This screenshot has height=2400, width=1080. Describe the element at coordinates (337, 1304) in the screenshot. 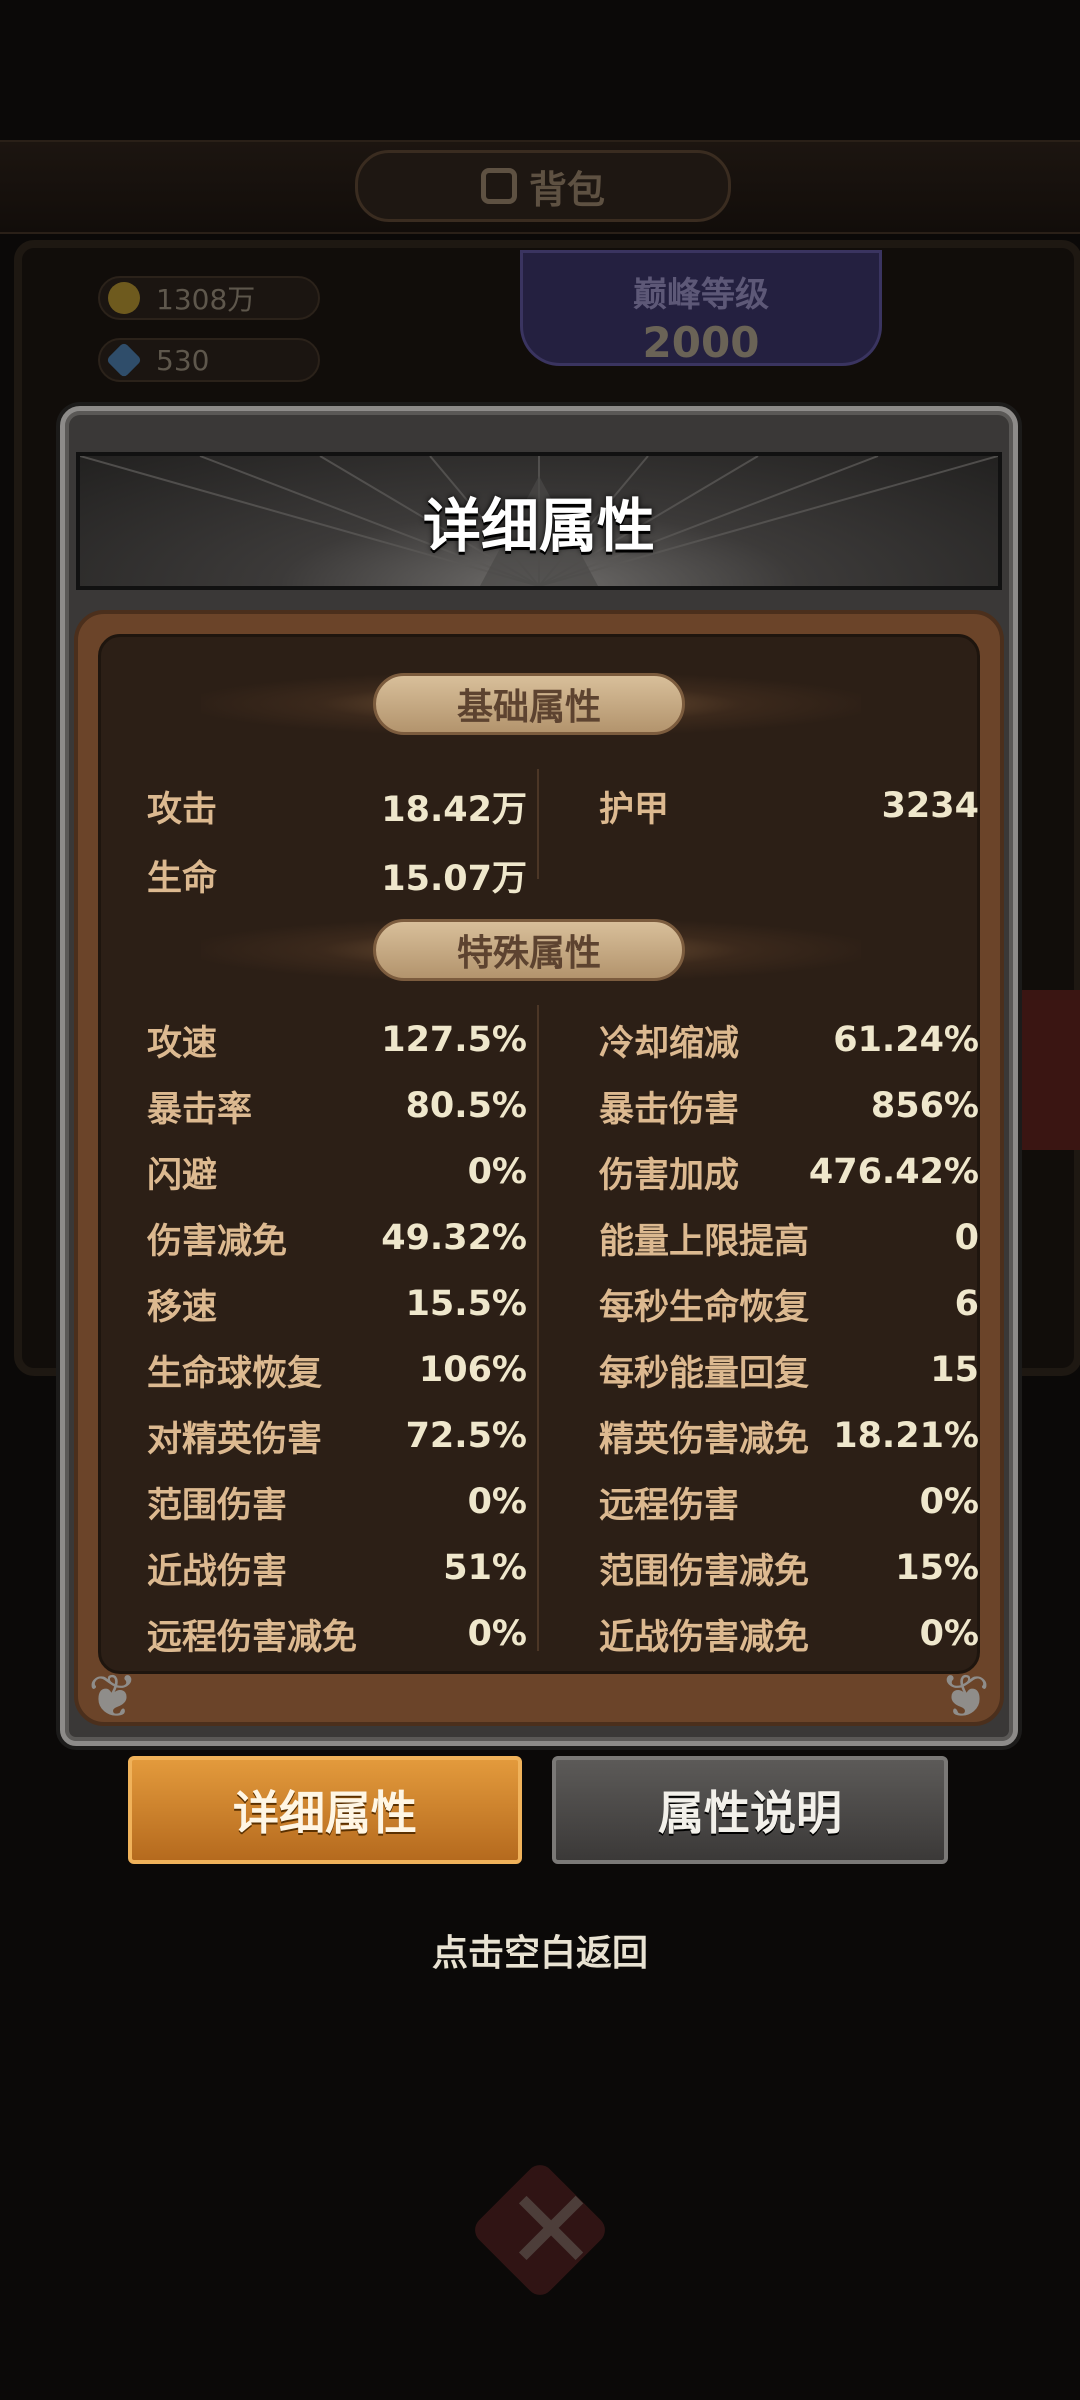

I see `stat-move-speed: 移速 15.5%` at that location.